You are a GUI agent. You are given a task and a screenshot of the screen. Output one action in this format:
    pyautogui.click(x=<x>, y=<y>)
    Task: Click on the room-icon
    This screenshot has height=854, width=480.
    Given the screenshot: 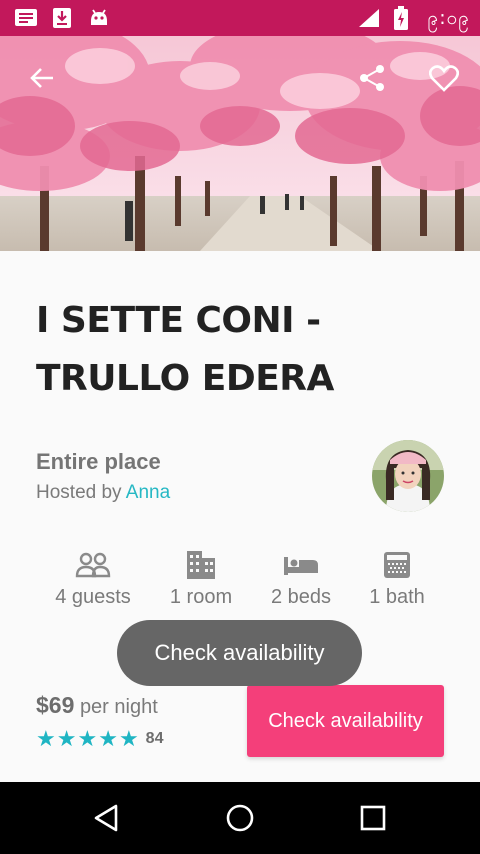 What is the action you would take?
    pyautogui.click(x=201, y=565)
    